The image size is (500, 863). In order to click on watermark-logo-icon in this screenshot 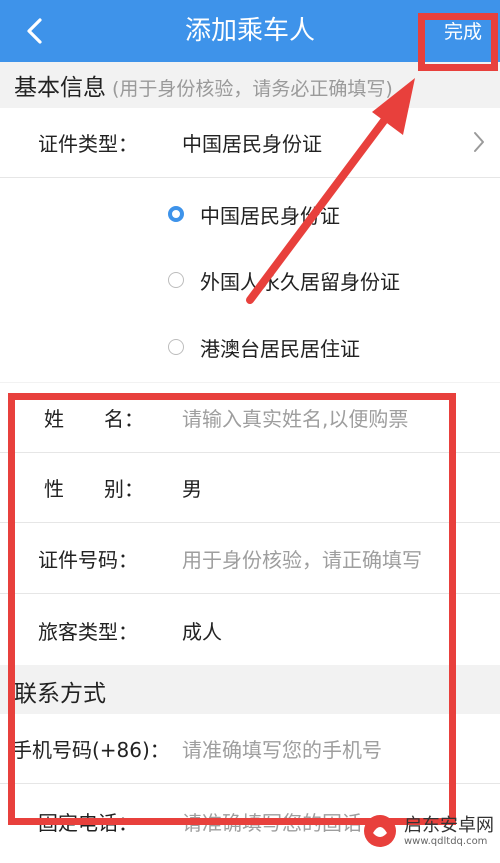, I will do `click(380, 831)`.